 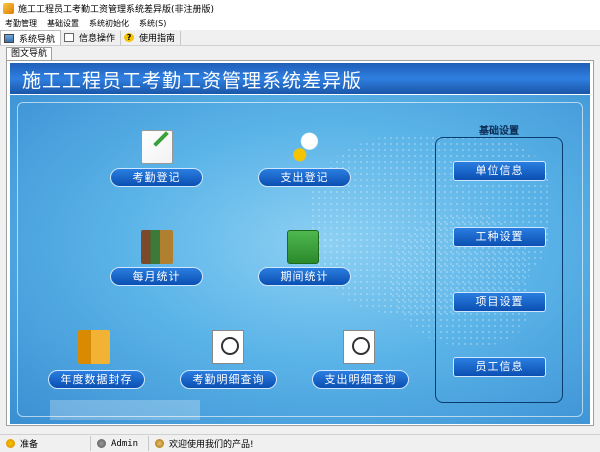 What do you see at coordinates (300, 38) in the screenshot?
I see `toolbar: 系统导航 信息操作 ? 使用指南` at bounding box center [300, 38].